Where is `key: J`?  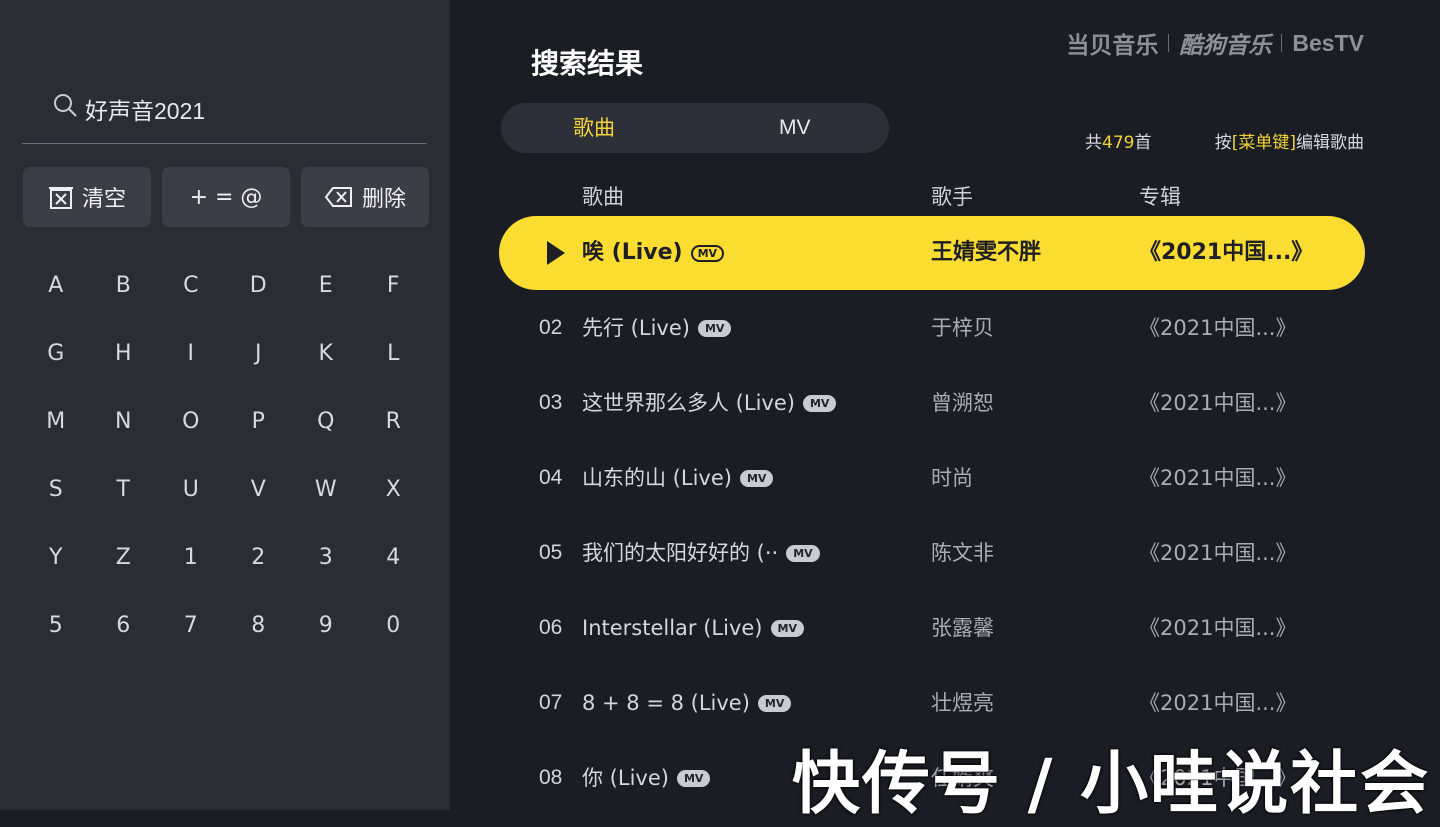
key: J is located at coordinates (259, 353).